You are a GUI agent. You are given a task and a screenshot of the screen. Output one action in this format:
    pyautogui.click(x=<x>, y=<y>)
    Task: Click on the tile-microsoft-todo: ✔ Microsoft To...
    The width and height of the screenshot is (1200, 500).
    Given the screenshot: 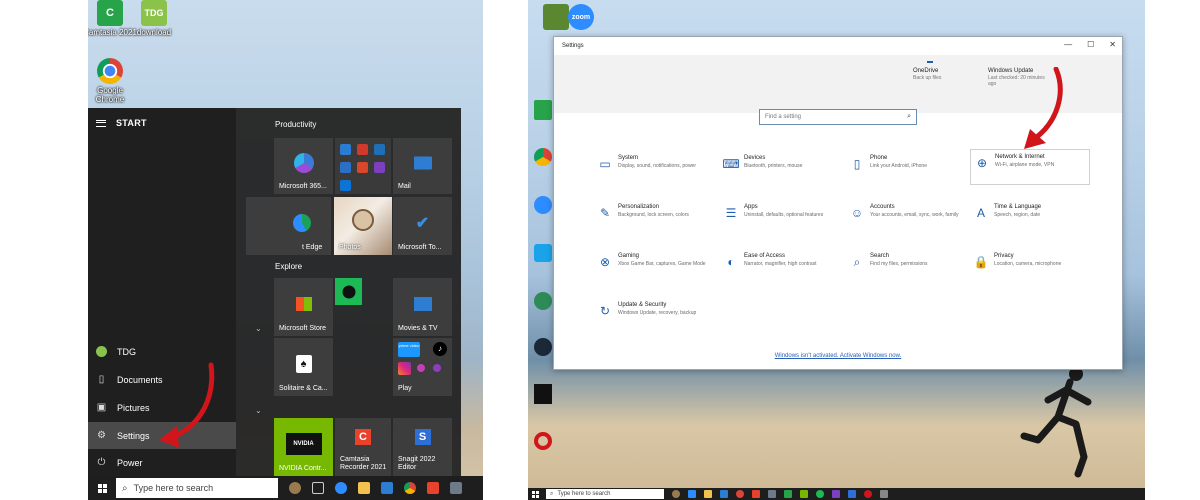 What is the action you would take?
    pyautogui.click(x=422, y=226)
    